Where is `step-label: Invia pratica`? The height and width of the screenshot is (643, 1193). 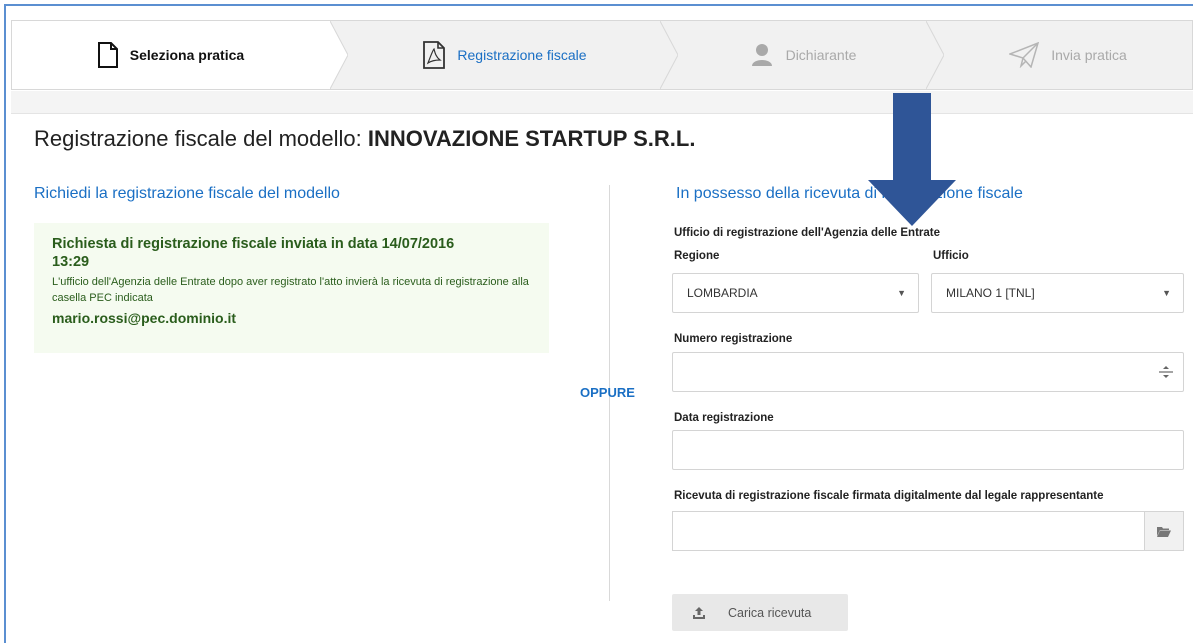
step-label: Invia pratica is located at coordinates (1089, 55).